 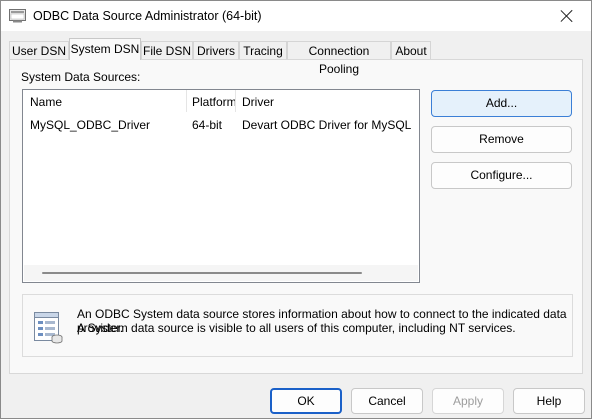 I want to click on close-icon, so click(x=567, y=16).